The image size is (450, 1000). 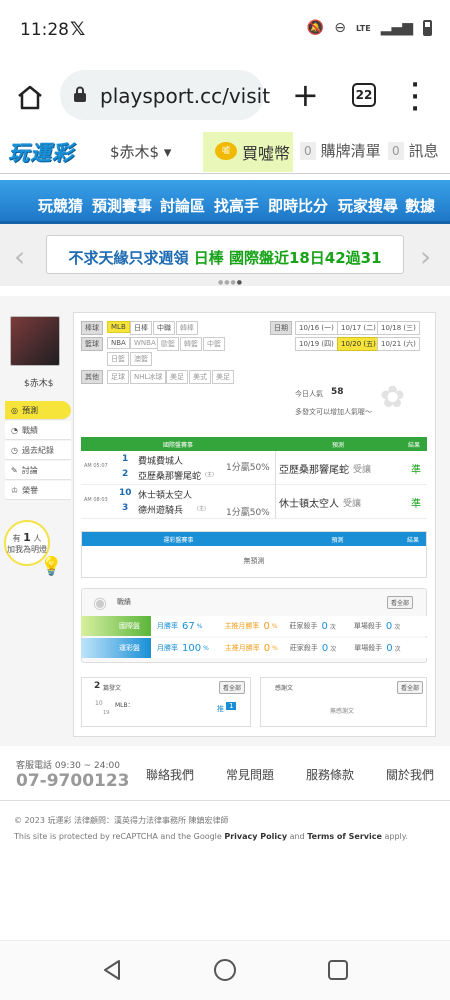 What do you see at coordinates (185, 96) in the screenshot?
I see `url-text: playsport.cc/visit` at bounding box center [185, 96].